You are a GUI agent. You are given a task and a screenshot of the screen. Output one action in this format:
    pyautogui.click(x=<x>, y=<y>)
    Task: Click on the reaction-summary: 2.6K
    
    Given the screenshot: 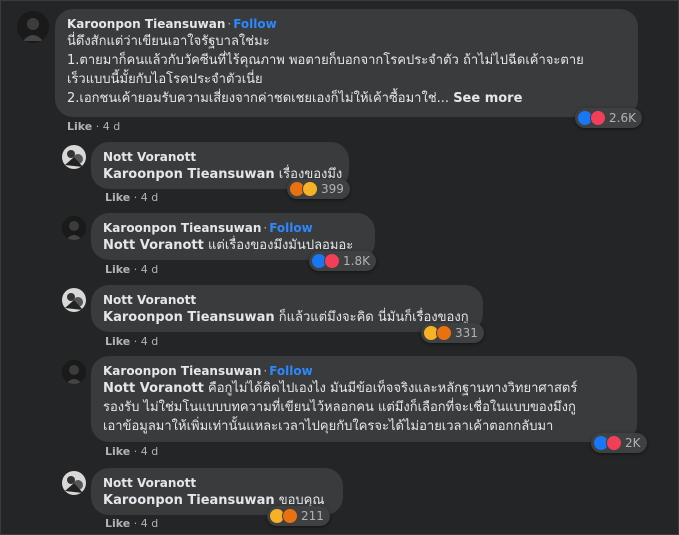 What is the action you would take?
    pyautogui.click(x=608, y=118)
    